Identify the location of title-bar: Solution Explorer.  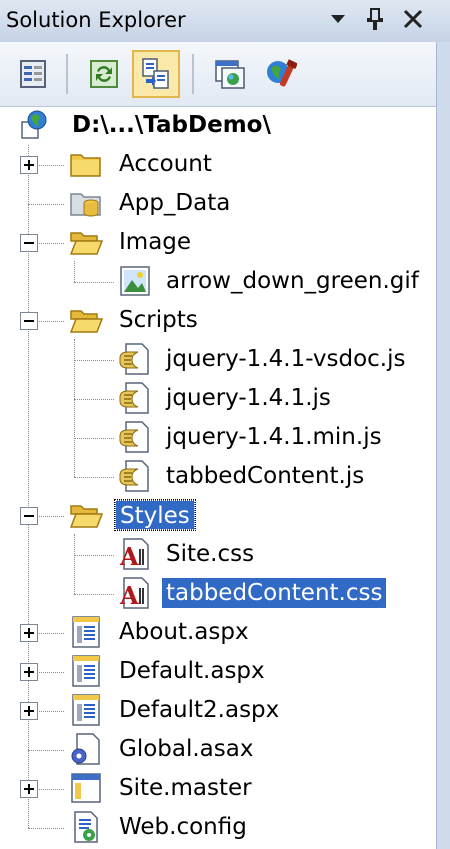
(225, 21).